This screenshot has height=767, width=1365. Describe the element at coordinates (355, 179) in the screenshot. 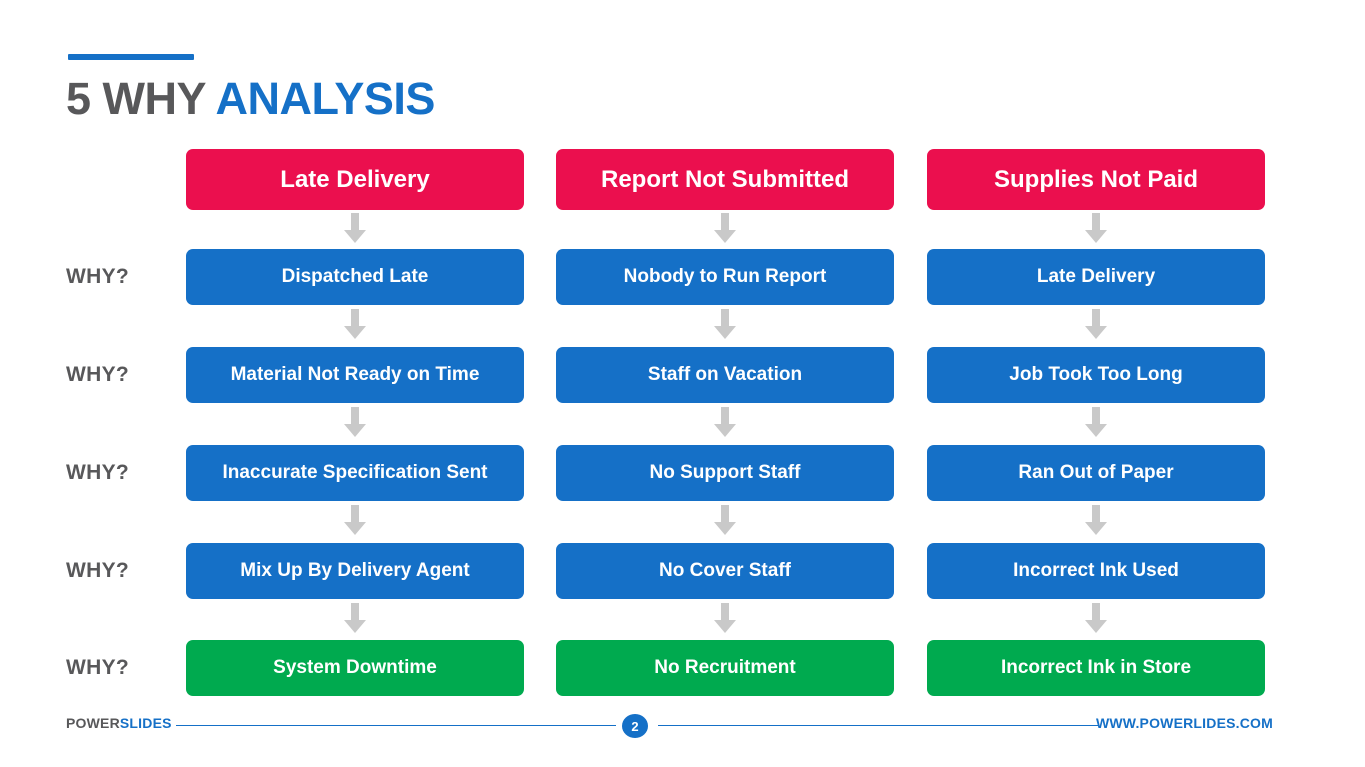

I see `problem-header-1: Late Delivery` at that location.